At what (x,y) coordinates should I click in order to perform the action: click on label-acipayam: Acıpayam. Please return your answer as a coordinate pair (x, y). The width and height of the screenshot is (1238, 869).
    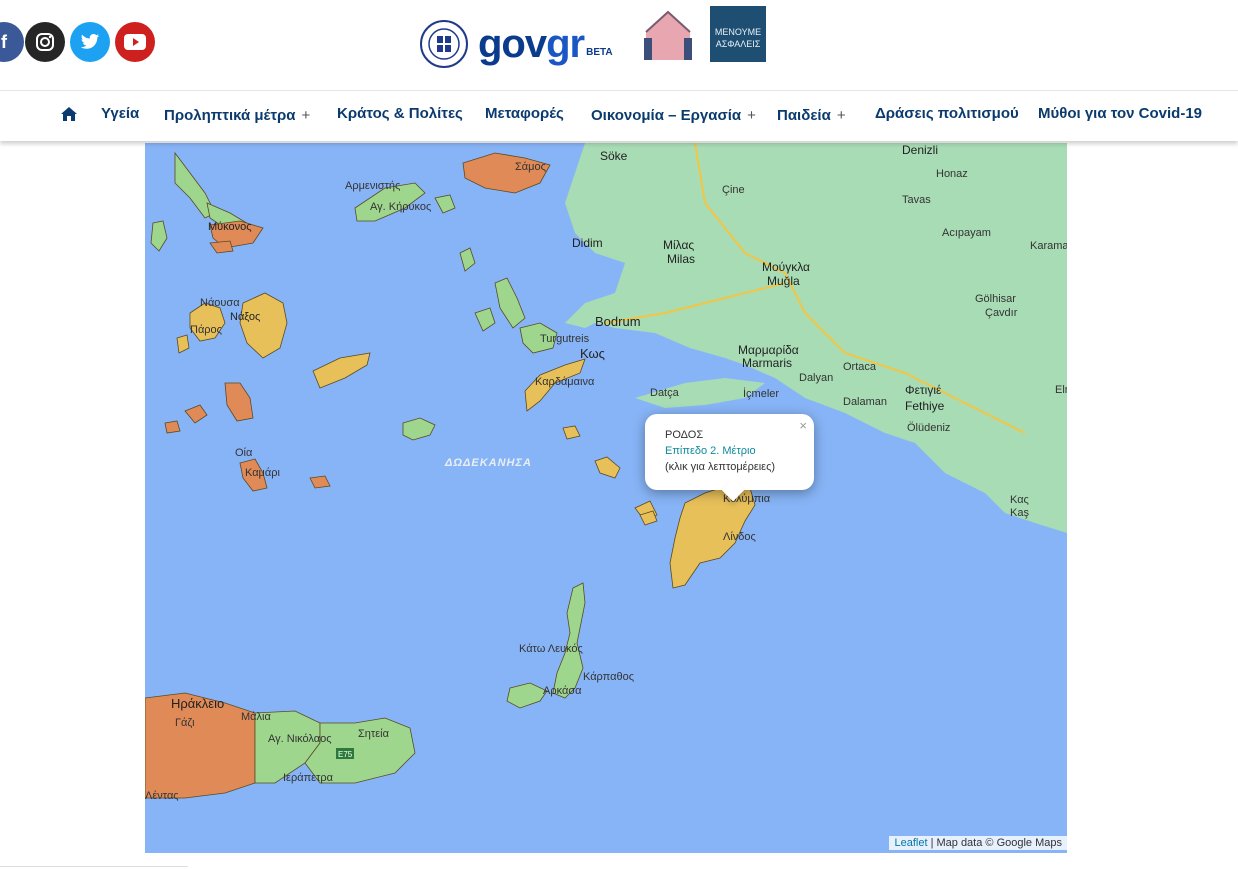
    Looking at the image, I should click on (966, 233).